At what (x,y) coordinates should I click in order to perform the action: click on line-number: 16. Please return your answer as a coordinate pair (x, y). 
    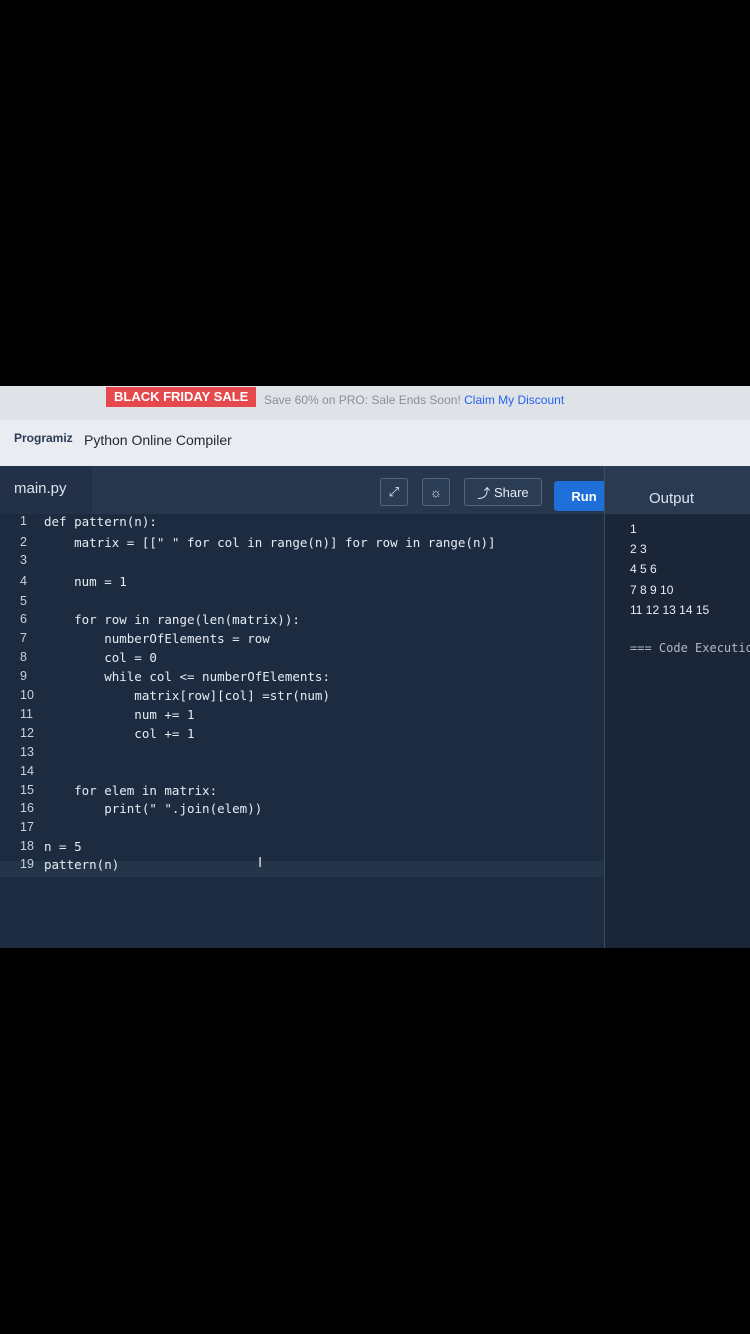
    Looking at the image, I should click on (27, 808).